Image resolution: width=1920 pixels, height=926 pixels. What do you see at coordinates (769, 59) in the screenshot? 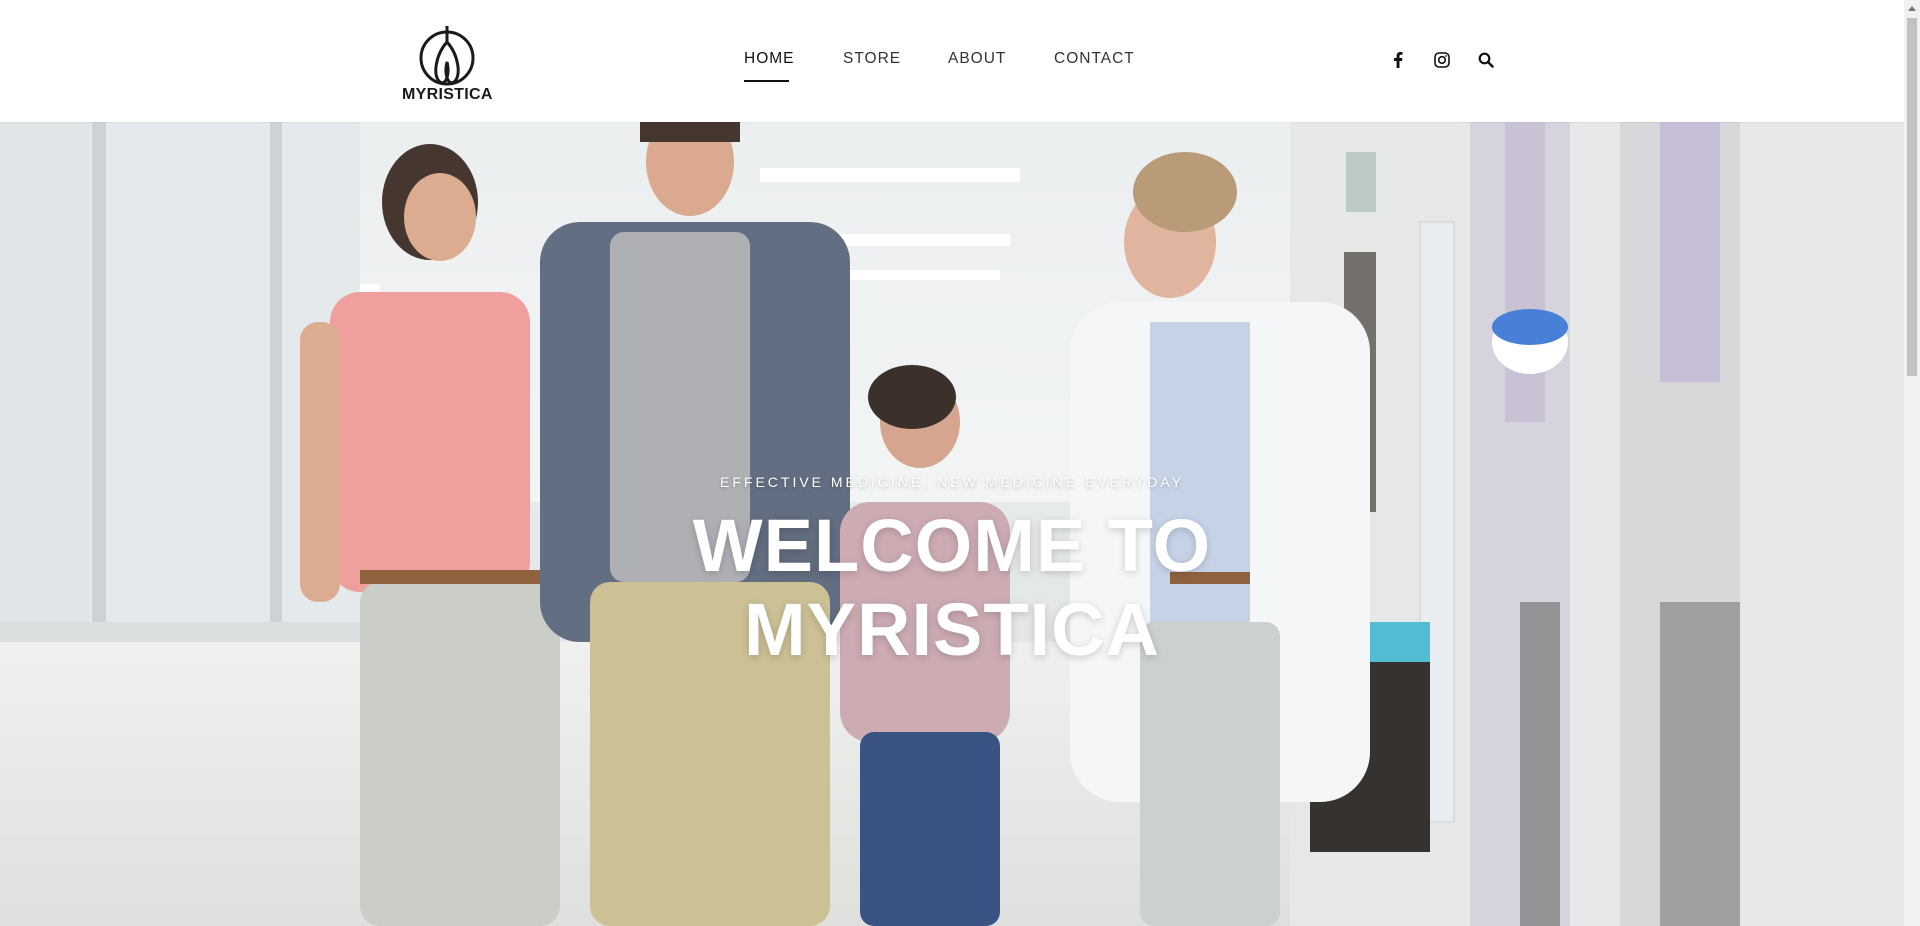
I see `nav-home: HOME` at bounding box center [769, 59].